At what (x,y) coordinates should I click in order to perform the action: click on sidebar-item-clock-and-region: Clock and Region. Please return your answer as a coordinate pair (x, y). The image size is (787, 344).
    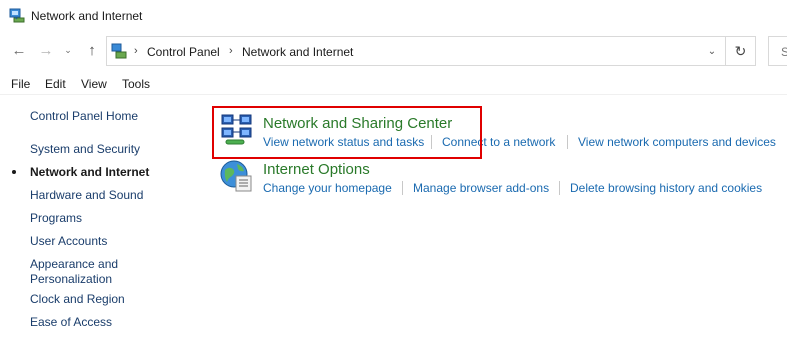
    Looking at the image, I should click on (77, 299).